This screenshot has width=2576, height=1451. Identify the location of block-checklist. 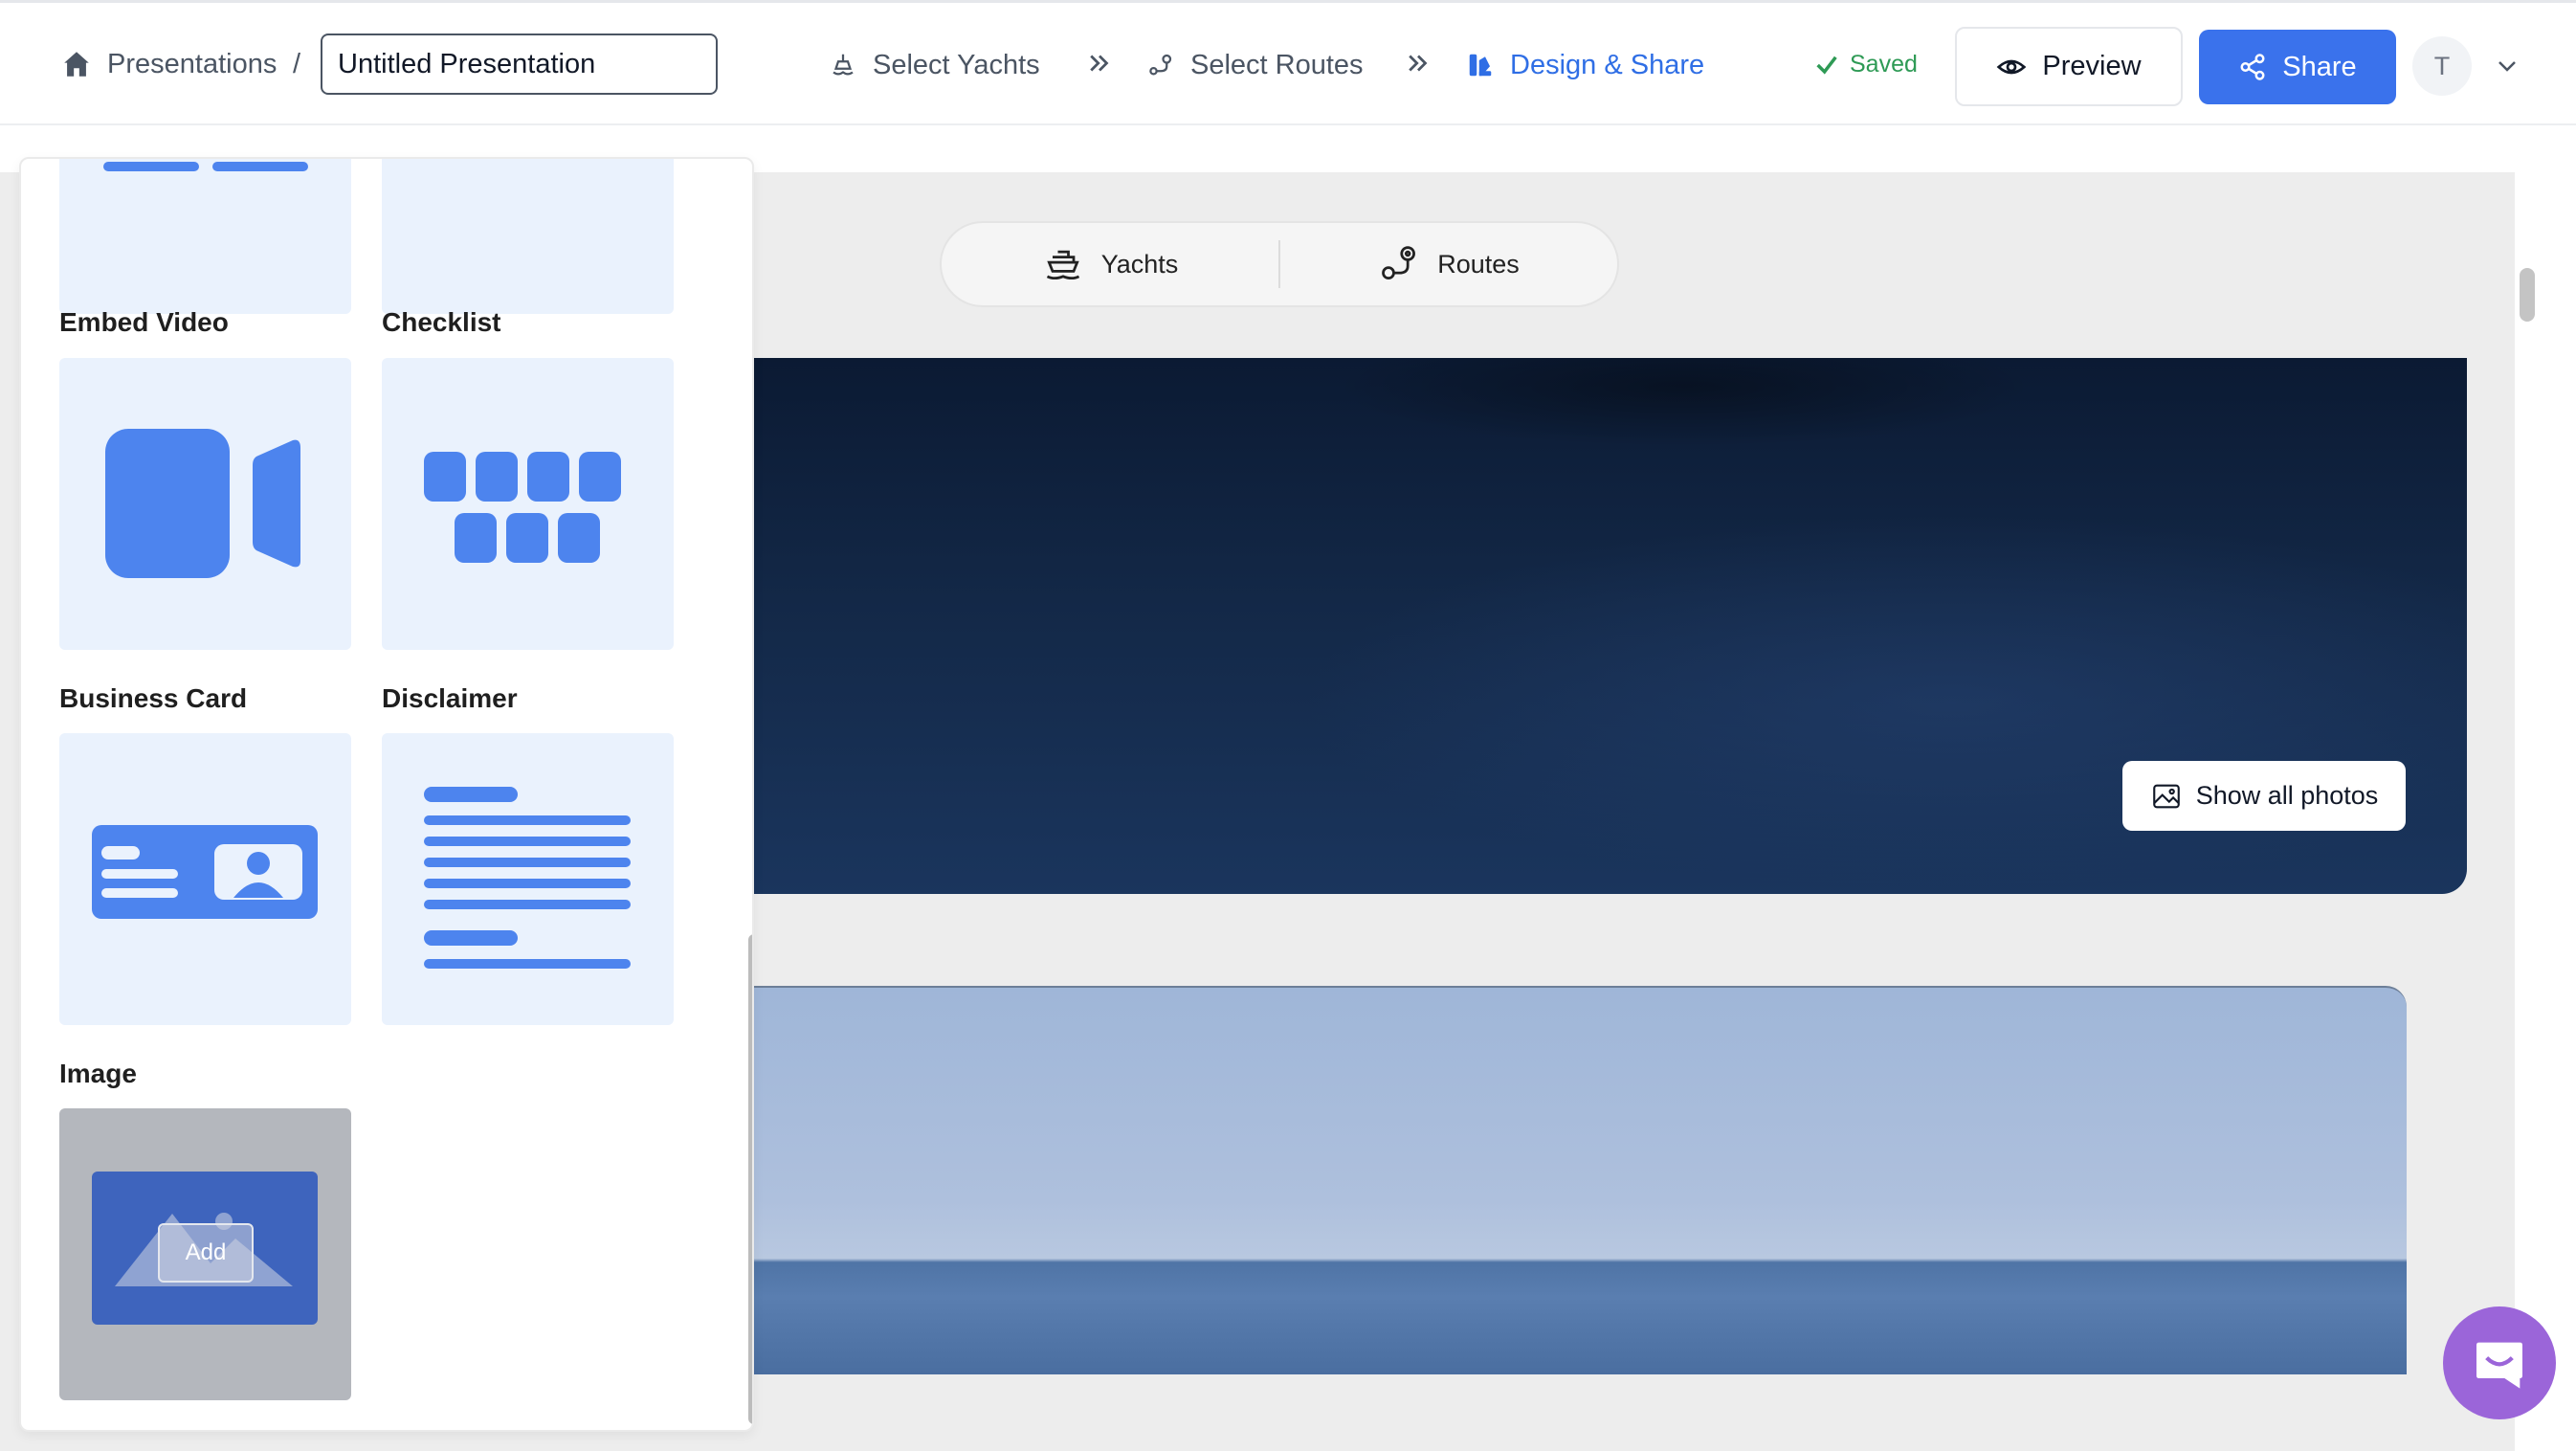
(528, 504).